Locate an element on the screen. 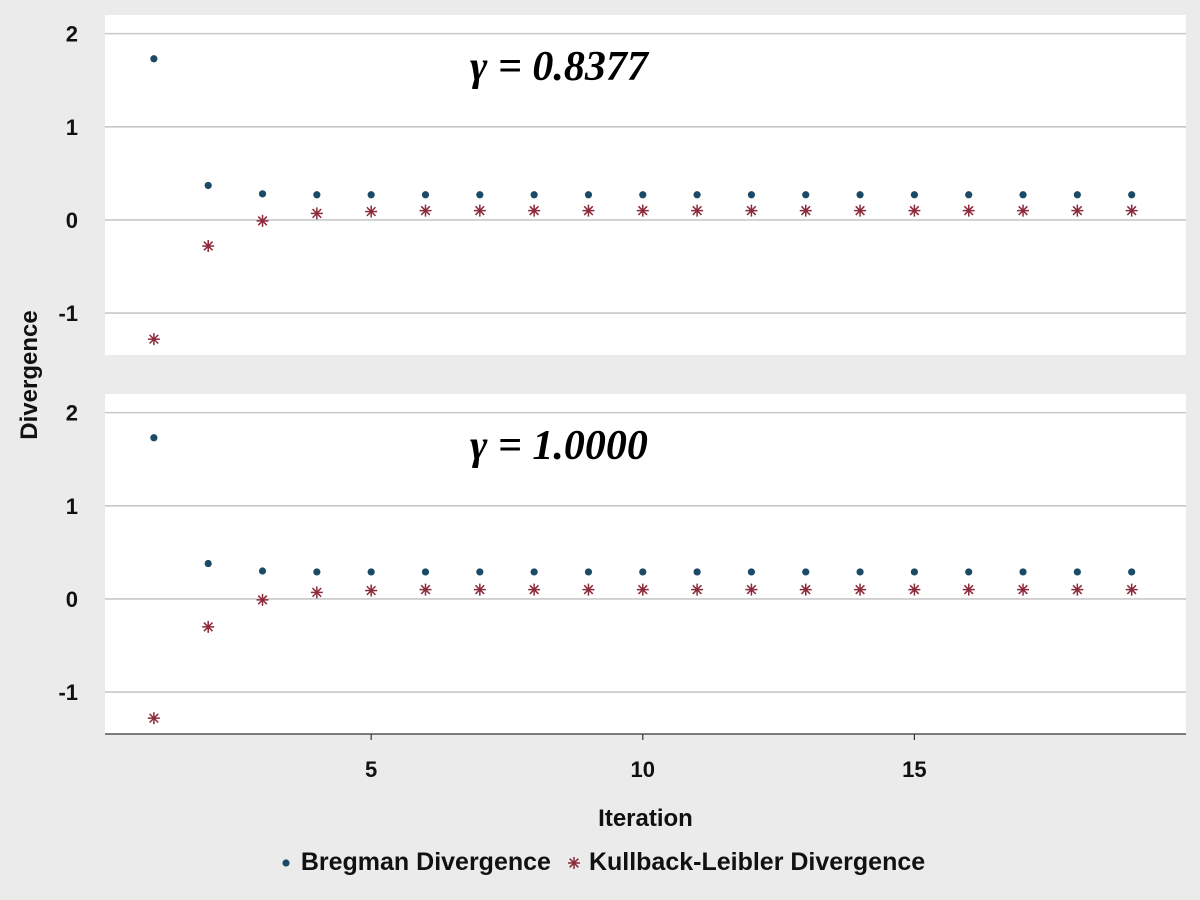  legend-marker-kl is located at coordinates (573, 862).